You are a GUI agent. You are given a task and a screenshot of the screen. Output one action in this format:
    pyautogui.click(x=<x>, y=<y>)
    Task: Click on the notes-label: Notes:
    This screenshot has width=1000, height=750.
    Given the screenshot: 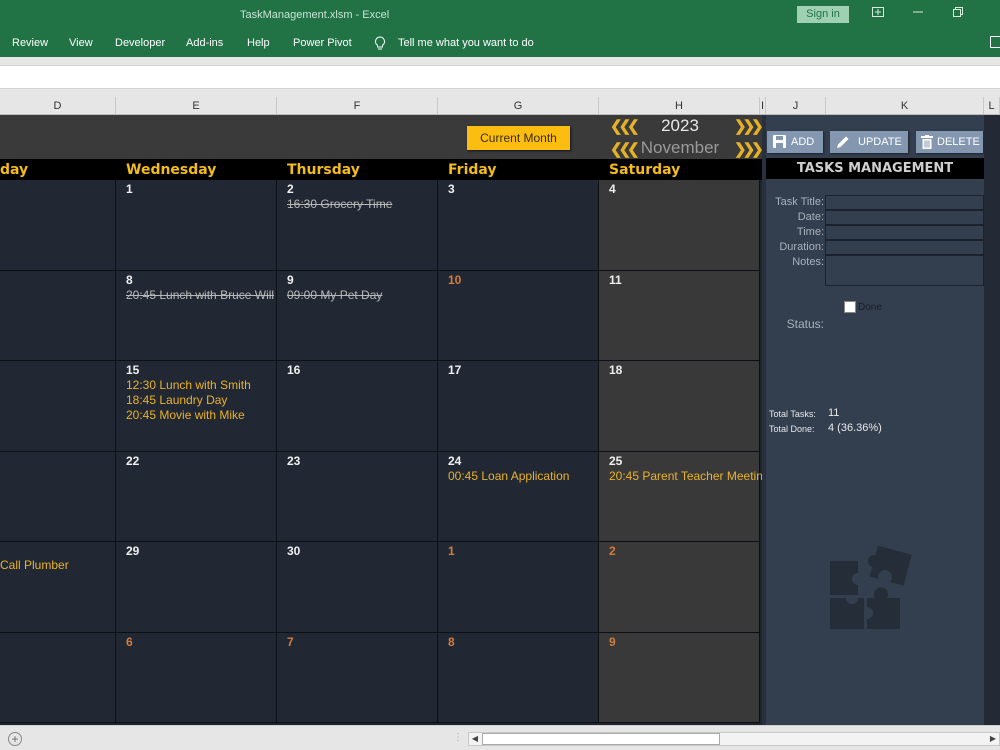 What is the action you would take?
    pyautogui.click(x=808, y=262)
    